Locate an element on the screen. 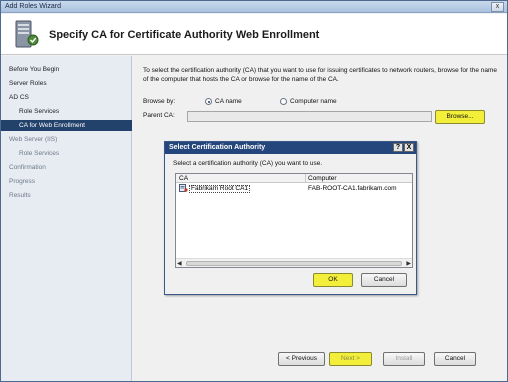  nav-item-before-you-begin: Before You Begin is located at coordinates (66, 69).